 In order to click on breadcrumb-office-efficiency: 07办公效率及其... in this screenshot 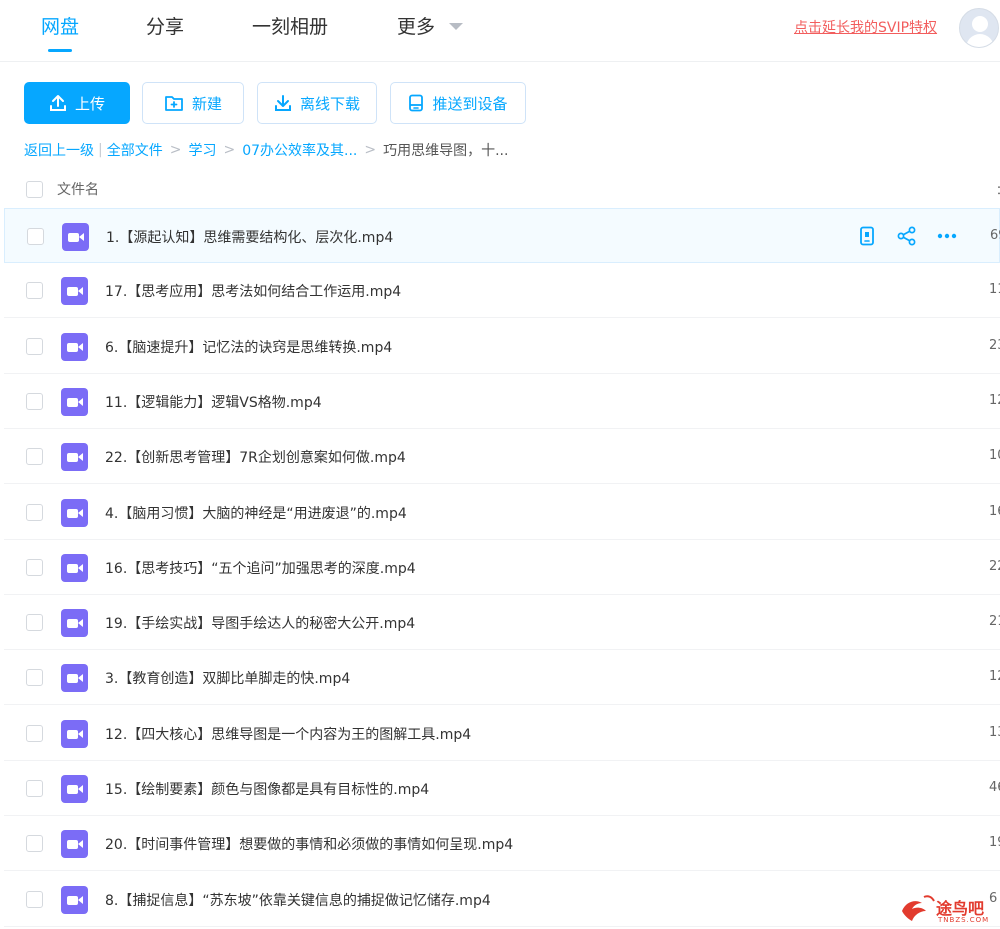, I will do `click(299, 150)`.